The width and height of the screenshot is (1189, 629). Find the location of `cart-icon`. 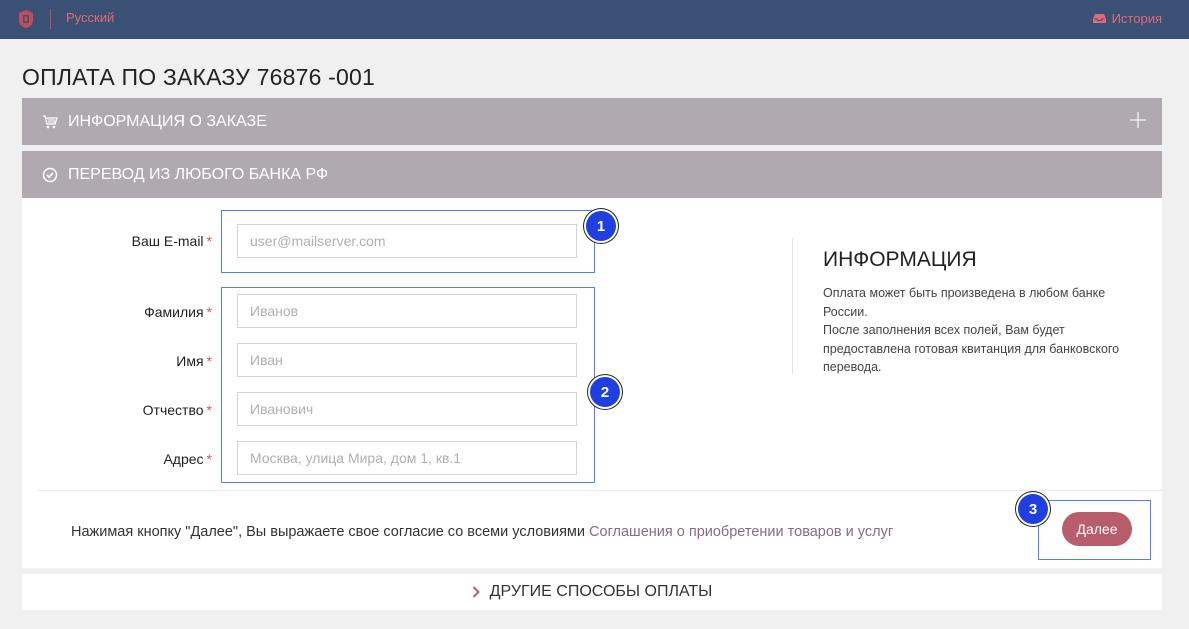

cart-icon is located at coordinates (50, 121).